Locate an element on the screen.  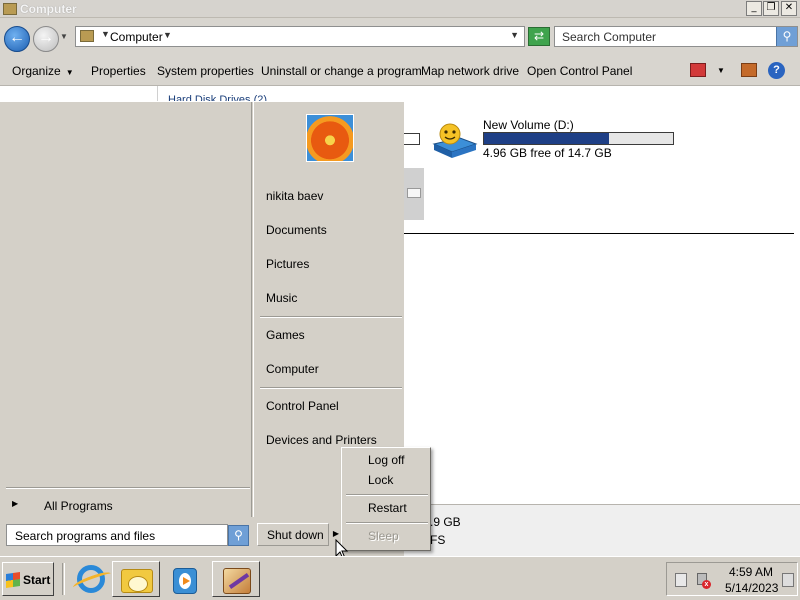
breadcrumb-computer: Computer is located at coordinates (136, 37).